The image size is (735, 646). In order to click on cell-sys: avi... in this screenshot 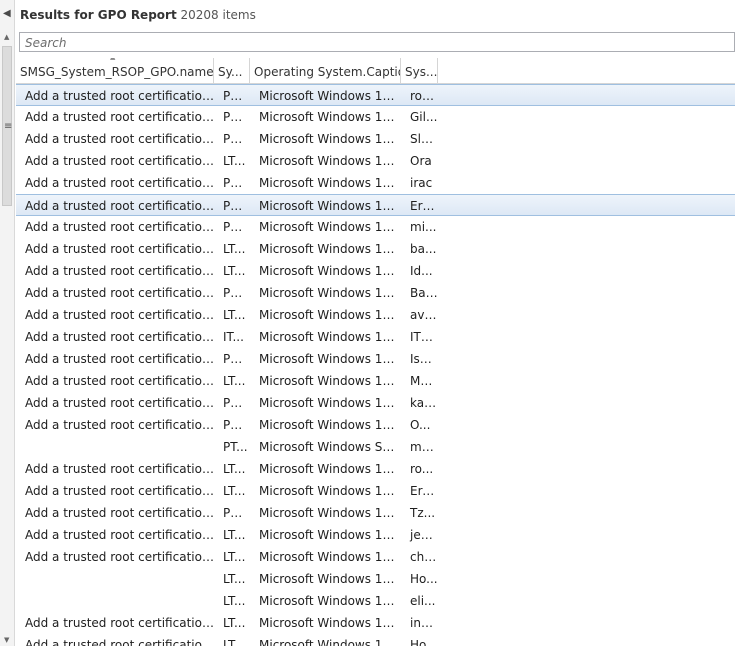, I will do `click(424, 315)`.